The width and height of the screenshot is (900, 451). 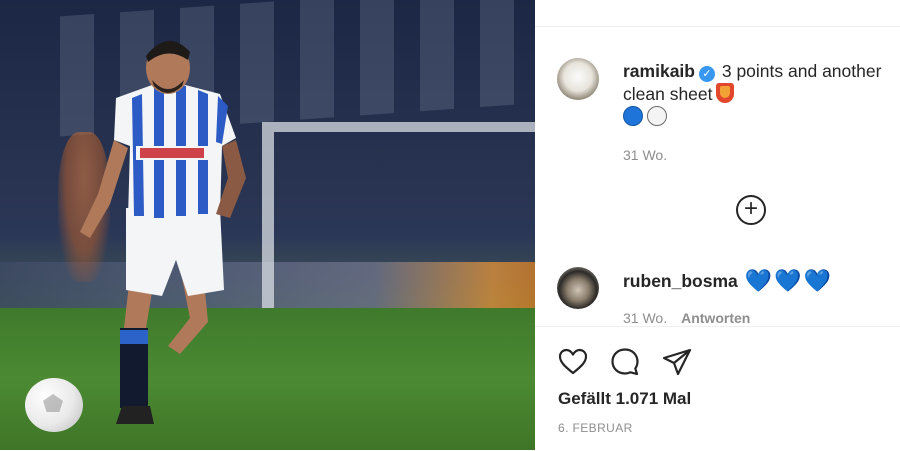 I want to click on speech-bubble-icon, so click(x=625, y=362).